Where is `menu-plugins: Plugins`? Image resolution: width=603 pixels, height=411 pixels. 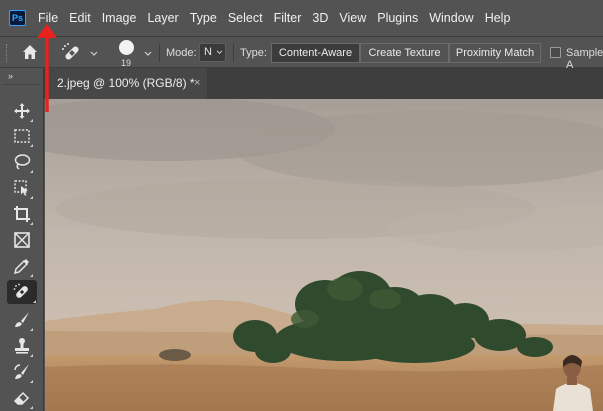
menu-plugins: Plugins is located at coordinates (397, 18).